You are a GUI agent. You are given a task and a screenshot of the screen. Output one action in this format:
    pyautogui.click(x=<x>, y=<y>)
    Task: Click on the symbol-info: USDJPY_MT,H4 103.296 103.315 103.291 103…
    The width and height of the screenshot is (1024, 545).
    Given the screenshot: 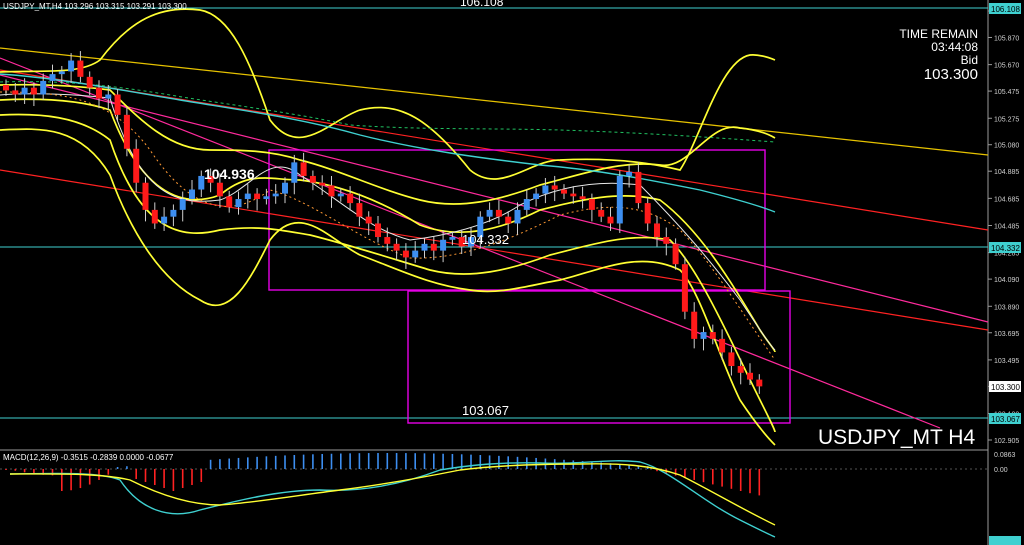 What is the action you would take?
    pyautogui.click(x=95, y=6)
    